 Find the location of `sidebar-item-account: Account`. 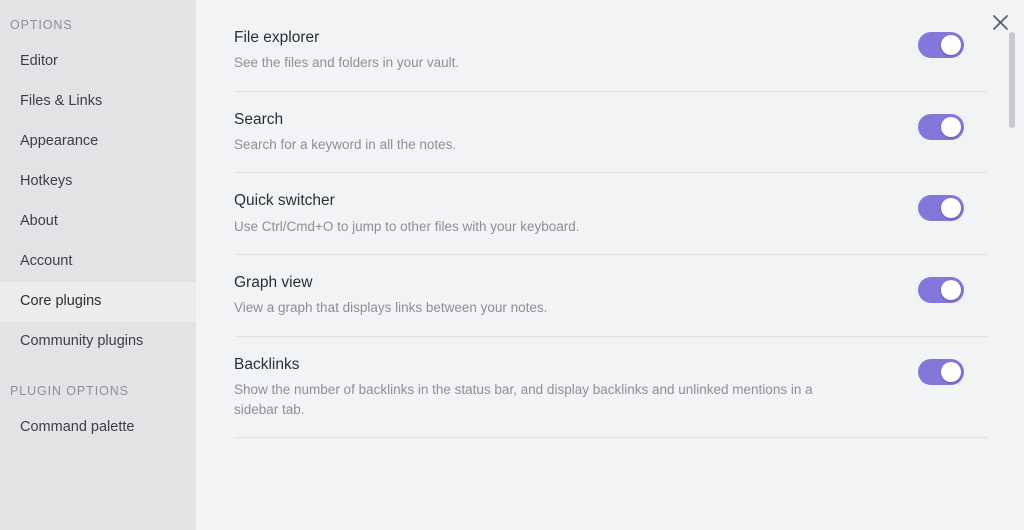

sidebar-item-account: Account is located at coordinates (98, 262).